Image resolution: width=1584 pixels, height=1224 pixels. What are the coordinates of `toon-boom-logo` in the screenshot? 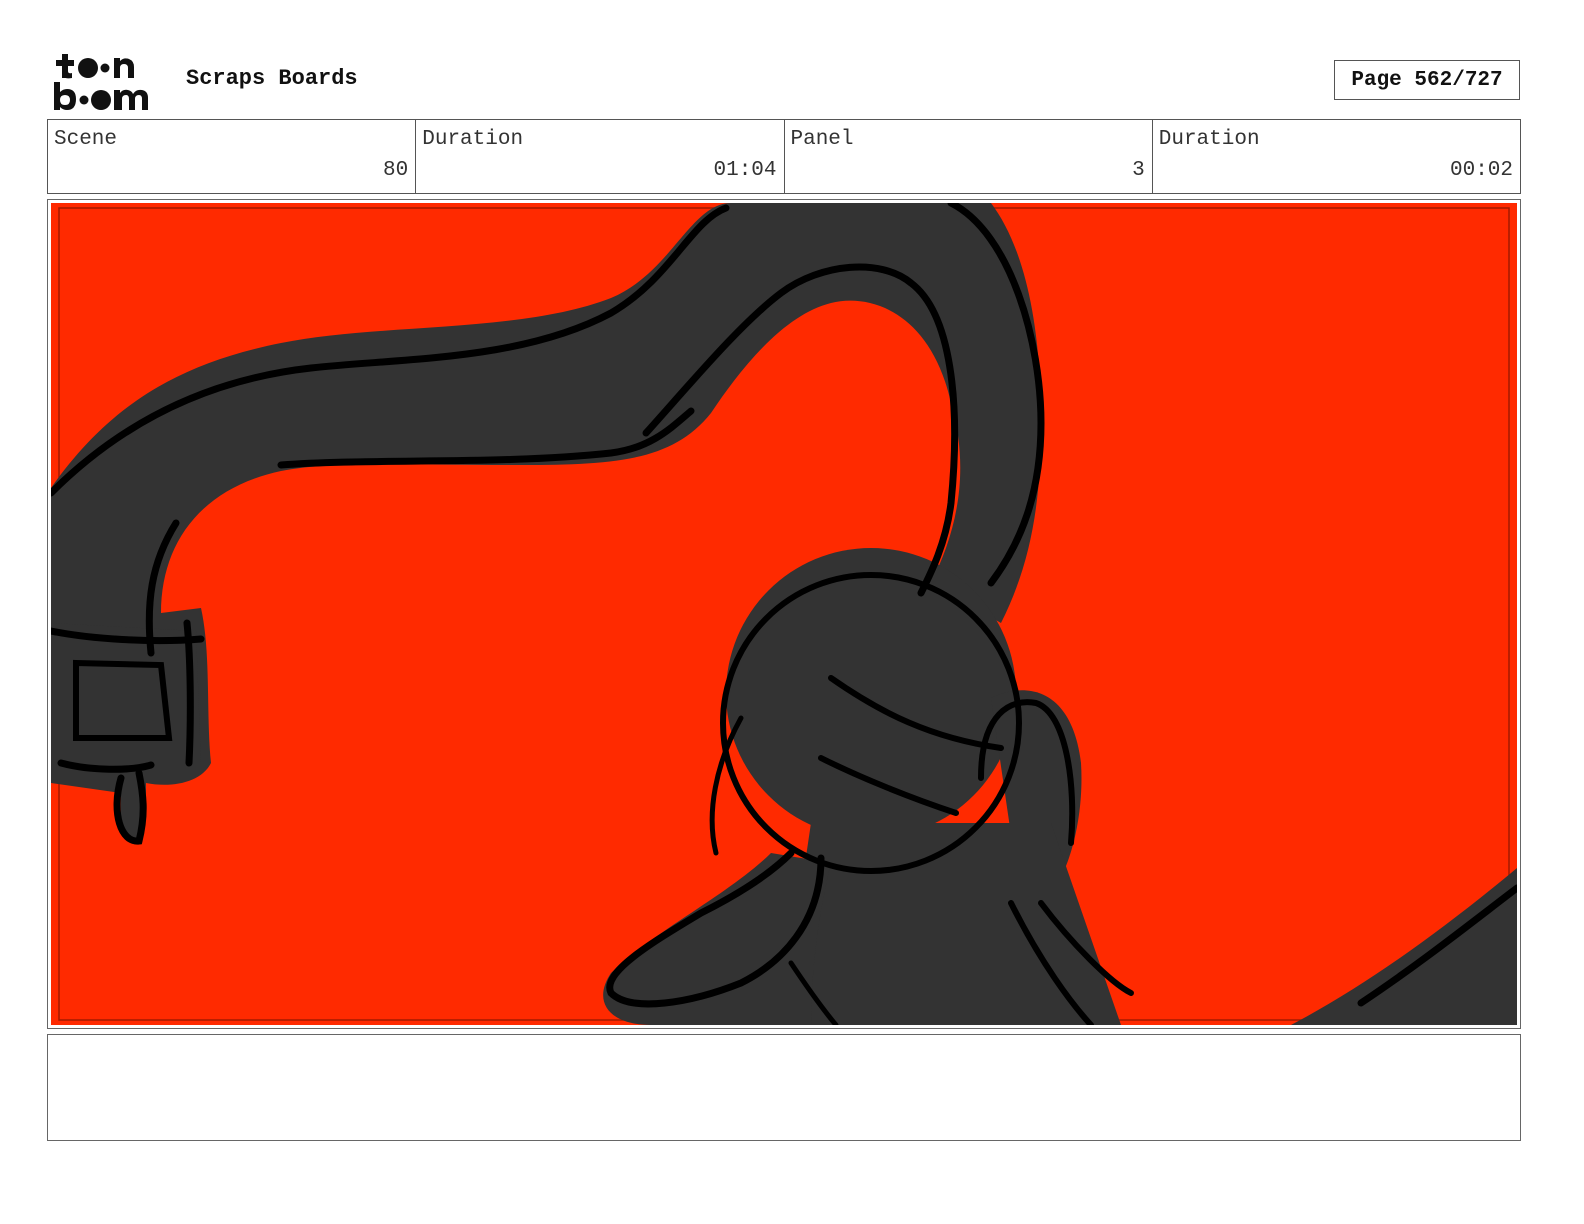 It's located at (101, 82).